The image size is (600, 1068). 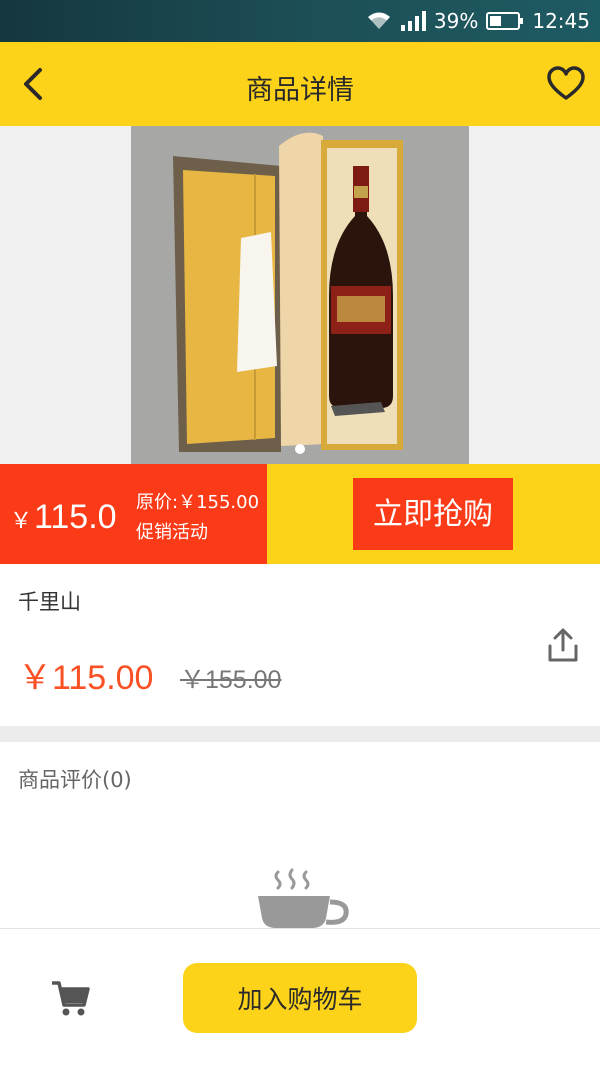 I want to click on promo-banner: ￥115.0 原价:￥155.00 促销活动 立即抢购, so click(x=300, y=514).